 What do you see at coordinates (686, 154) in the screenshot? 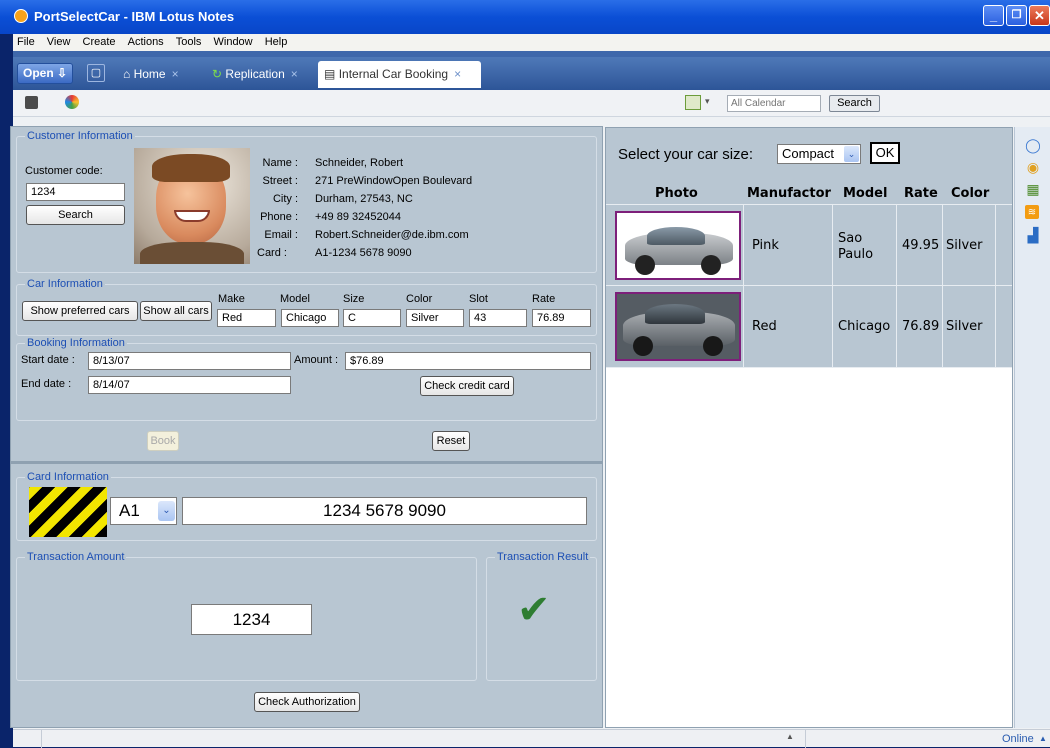
I see `car-size-prompt: Select your car size:` at bounding box center [686, 154].